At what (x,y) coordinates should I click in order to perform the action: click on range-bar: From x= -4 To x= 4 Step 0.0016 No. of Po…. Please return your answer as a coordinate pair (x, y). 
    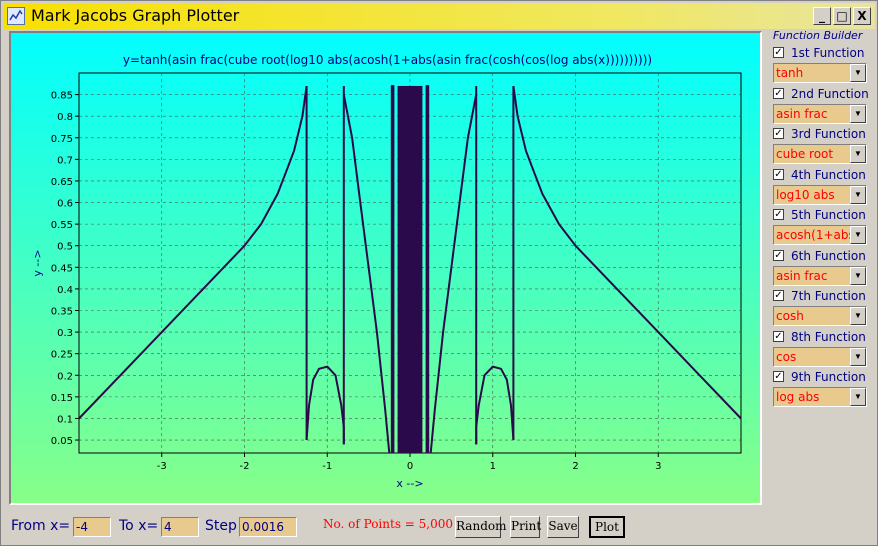
    Looking at the image, I should click on (440, 527).